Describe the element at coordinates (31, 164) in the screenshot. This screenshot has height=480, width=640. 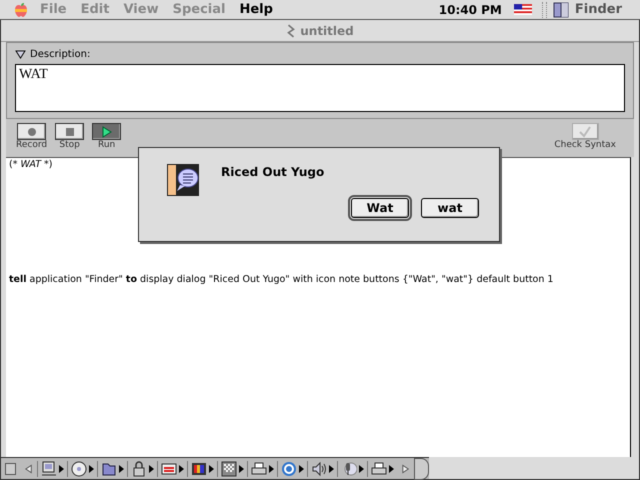
I see `script-line: (* WAT *)` at that location.